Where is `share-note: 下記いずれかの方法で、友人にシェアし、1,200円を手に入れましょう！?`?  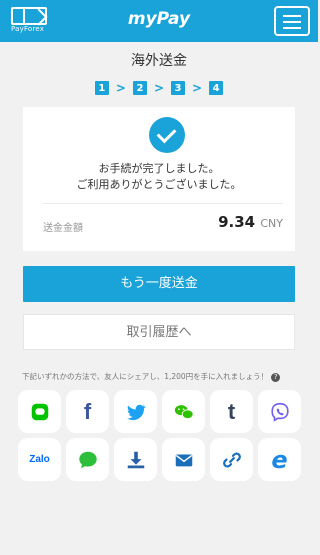
share-note: 下記いずれかの方法で、友人にシェアし、1,200円を手に入れましょう！? is located at coordinates (167, 376).